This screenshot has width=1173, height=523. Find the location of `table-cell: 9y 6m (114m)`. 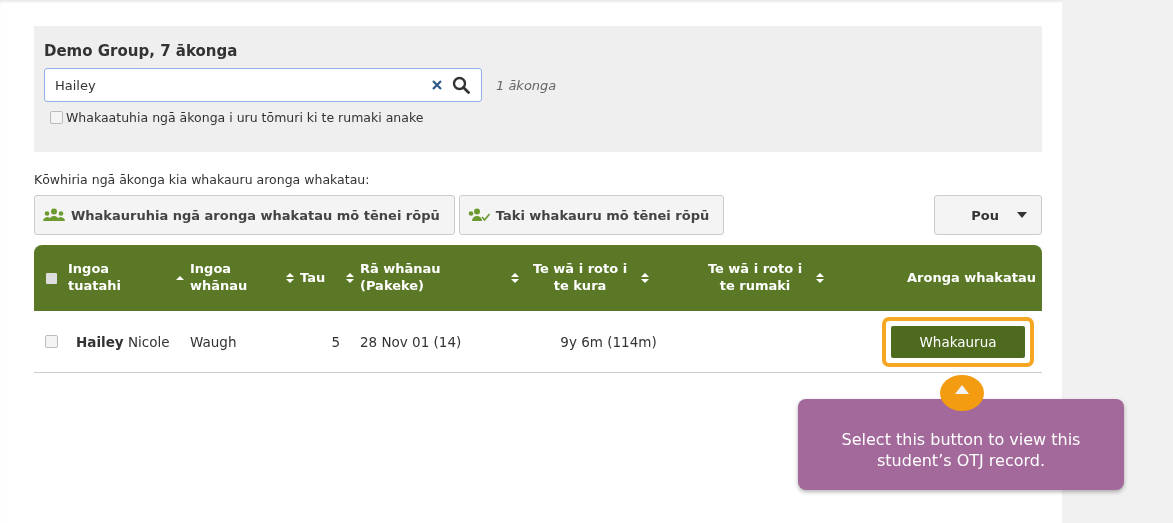

table-cell: 9y 6m (114m) is located at coordinates (608, 341).